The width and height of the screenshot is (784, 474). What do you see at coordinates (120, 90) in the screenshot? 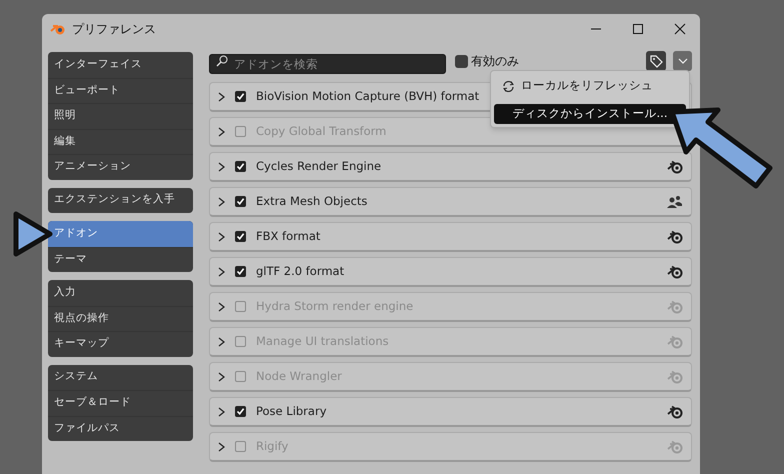
I see `sidebar-item: ビューポート` at bounding box center [120, 90].